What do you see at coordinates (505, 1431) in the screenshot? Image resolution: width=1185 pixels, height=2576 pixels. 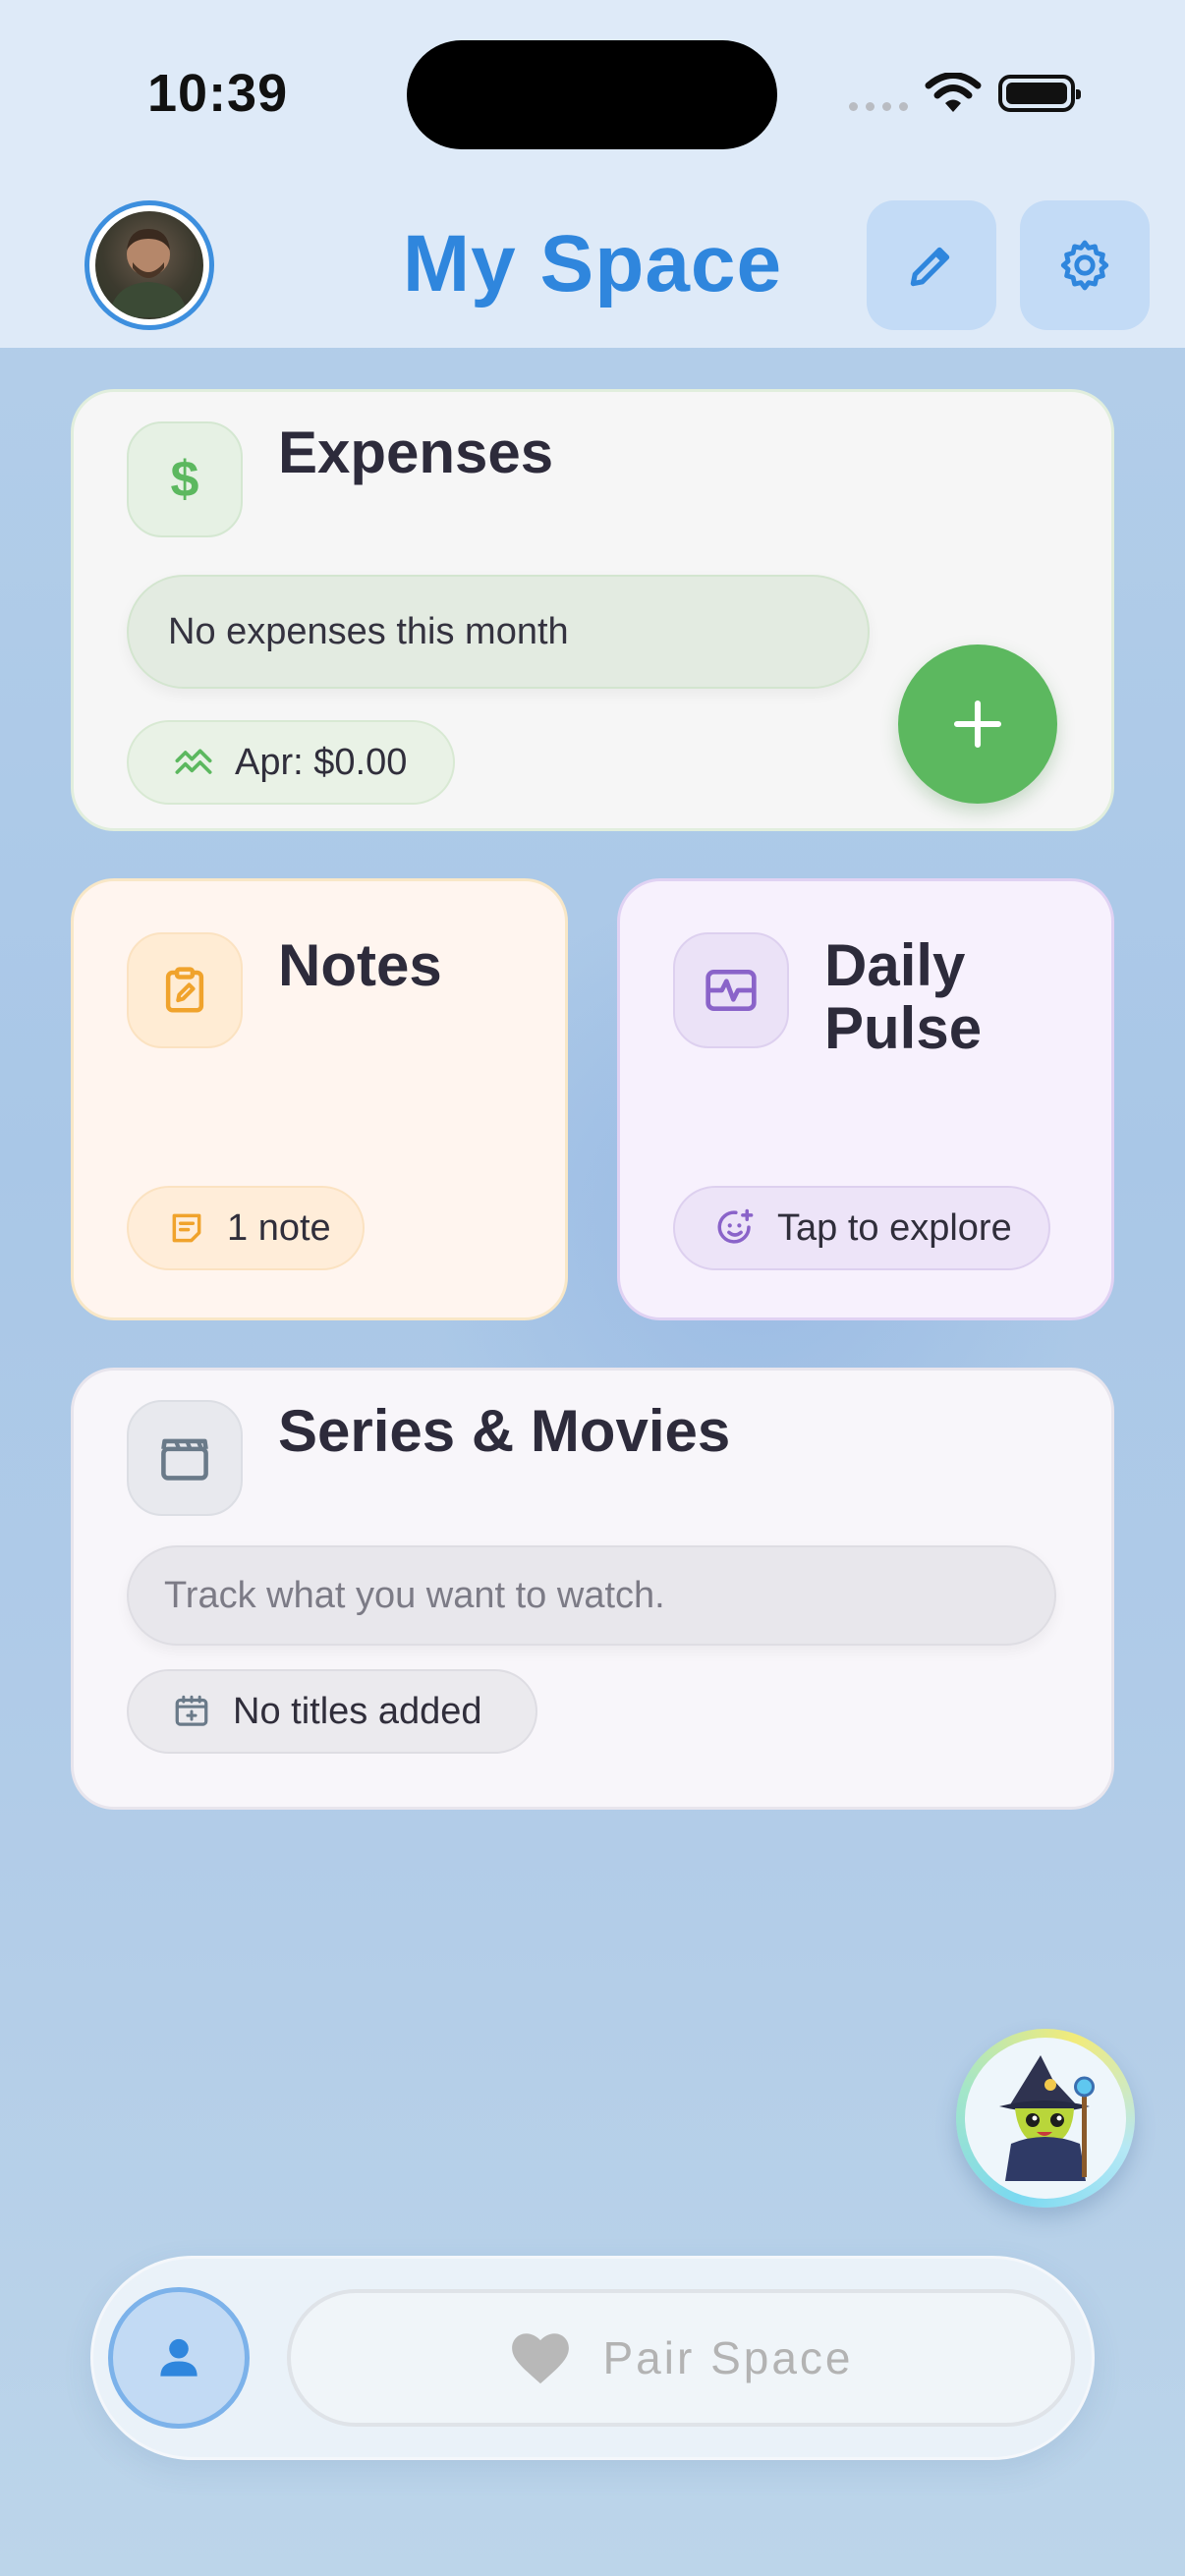 I see `series-title: Series & Movies` at bounding box center [505, 1431].